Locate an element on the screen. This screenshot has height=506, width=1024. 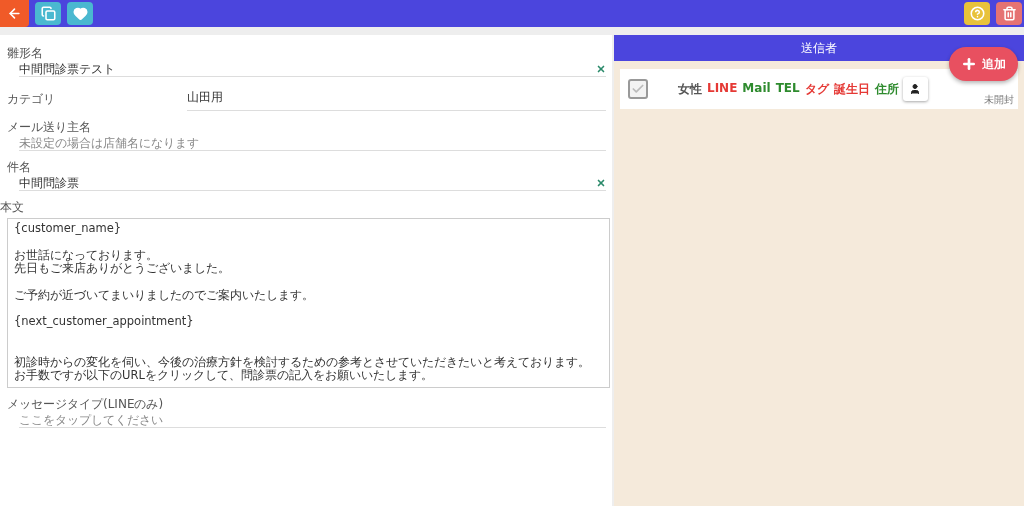
person-button is located at coordinates (915, 89).